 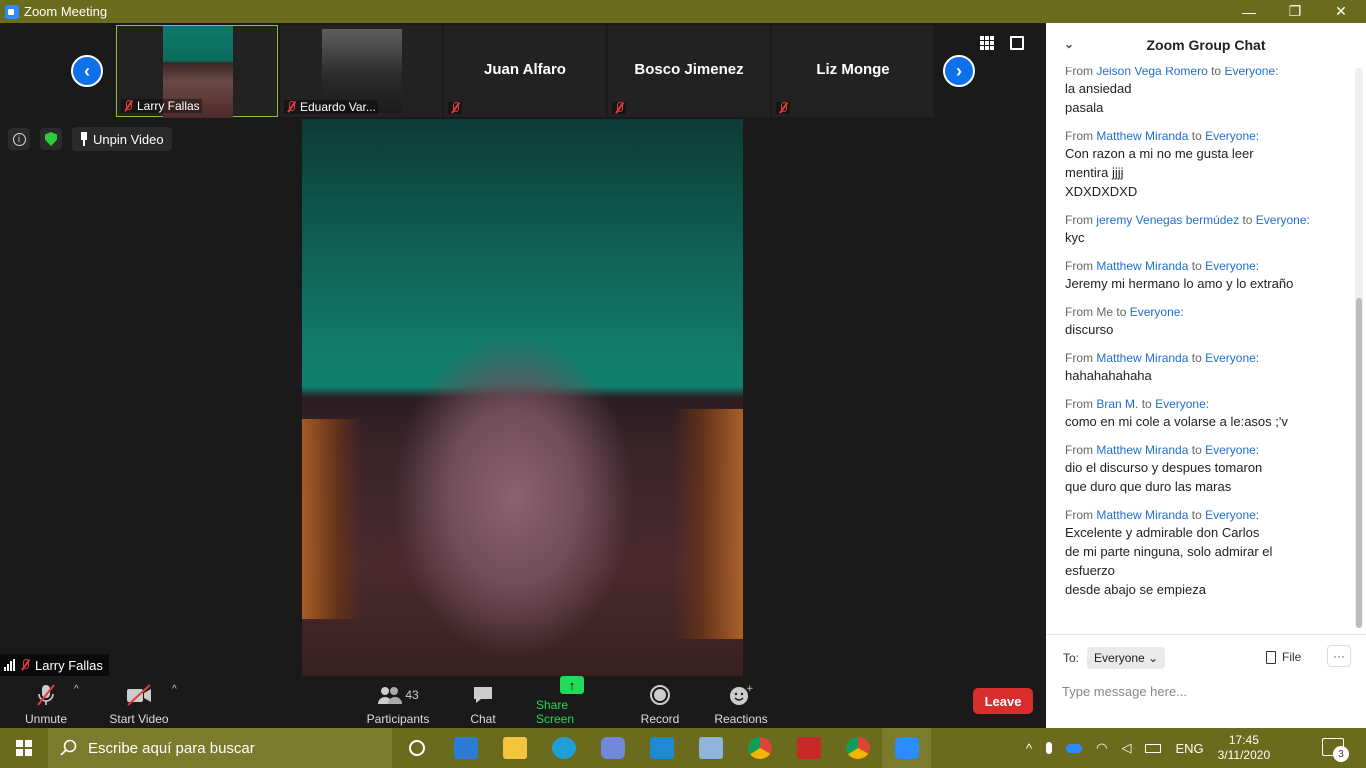 What do you see at coordinates (51, 139) in the screenshot?
I see `encryption-button` at bounding box center [51, 139].